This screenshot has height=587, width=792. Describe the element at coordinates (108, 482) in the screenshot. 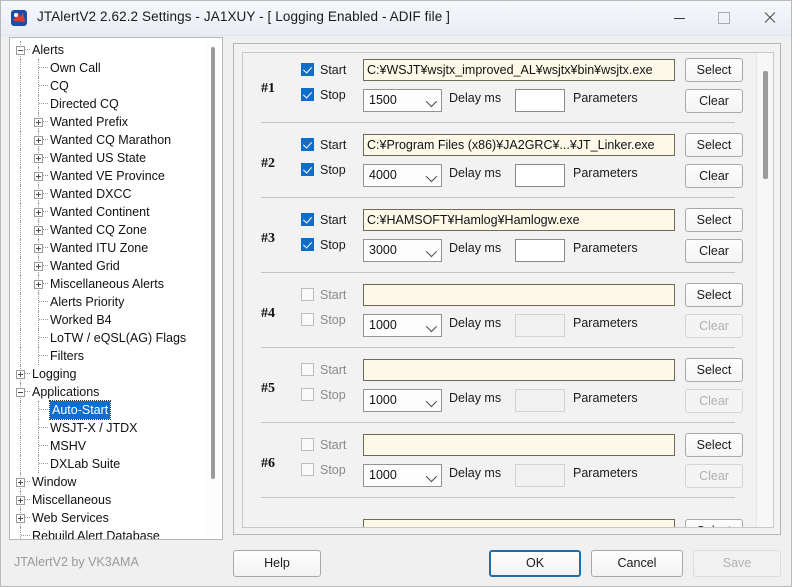

I see `tree-item-window: Window` at that location.